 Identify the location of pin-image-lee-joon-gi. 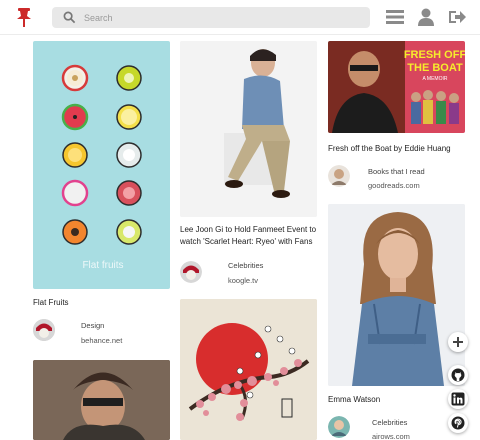
(248, 129).